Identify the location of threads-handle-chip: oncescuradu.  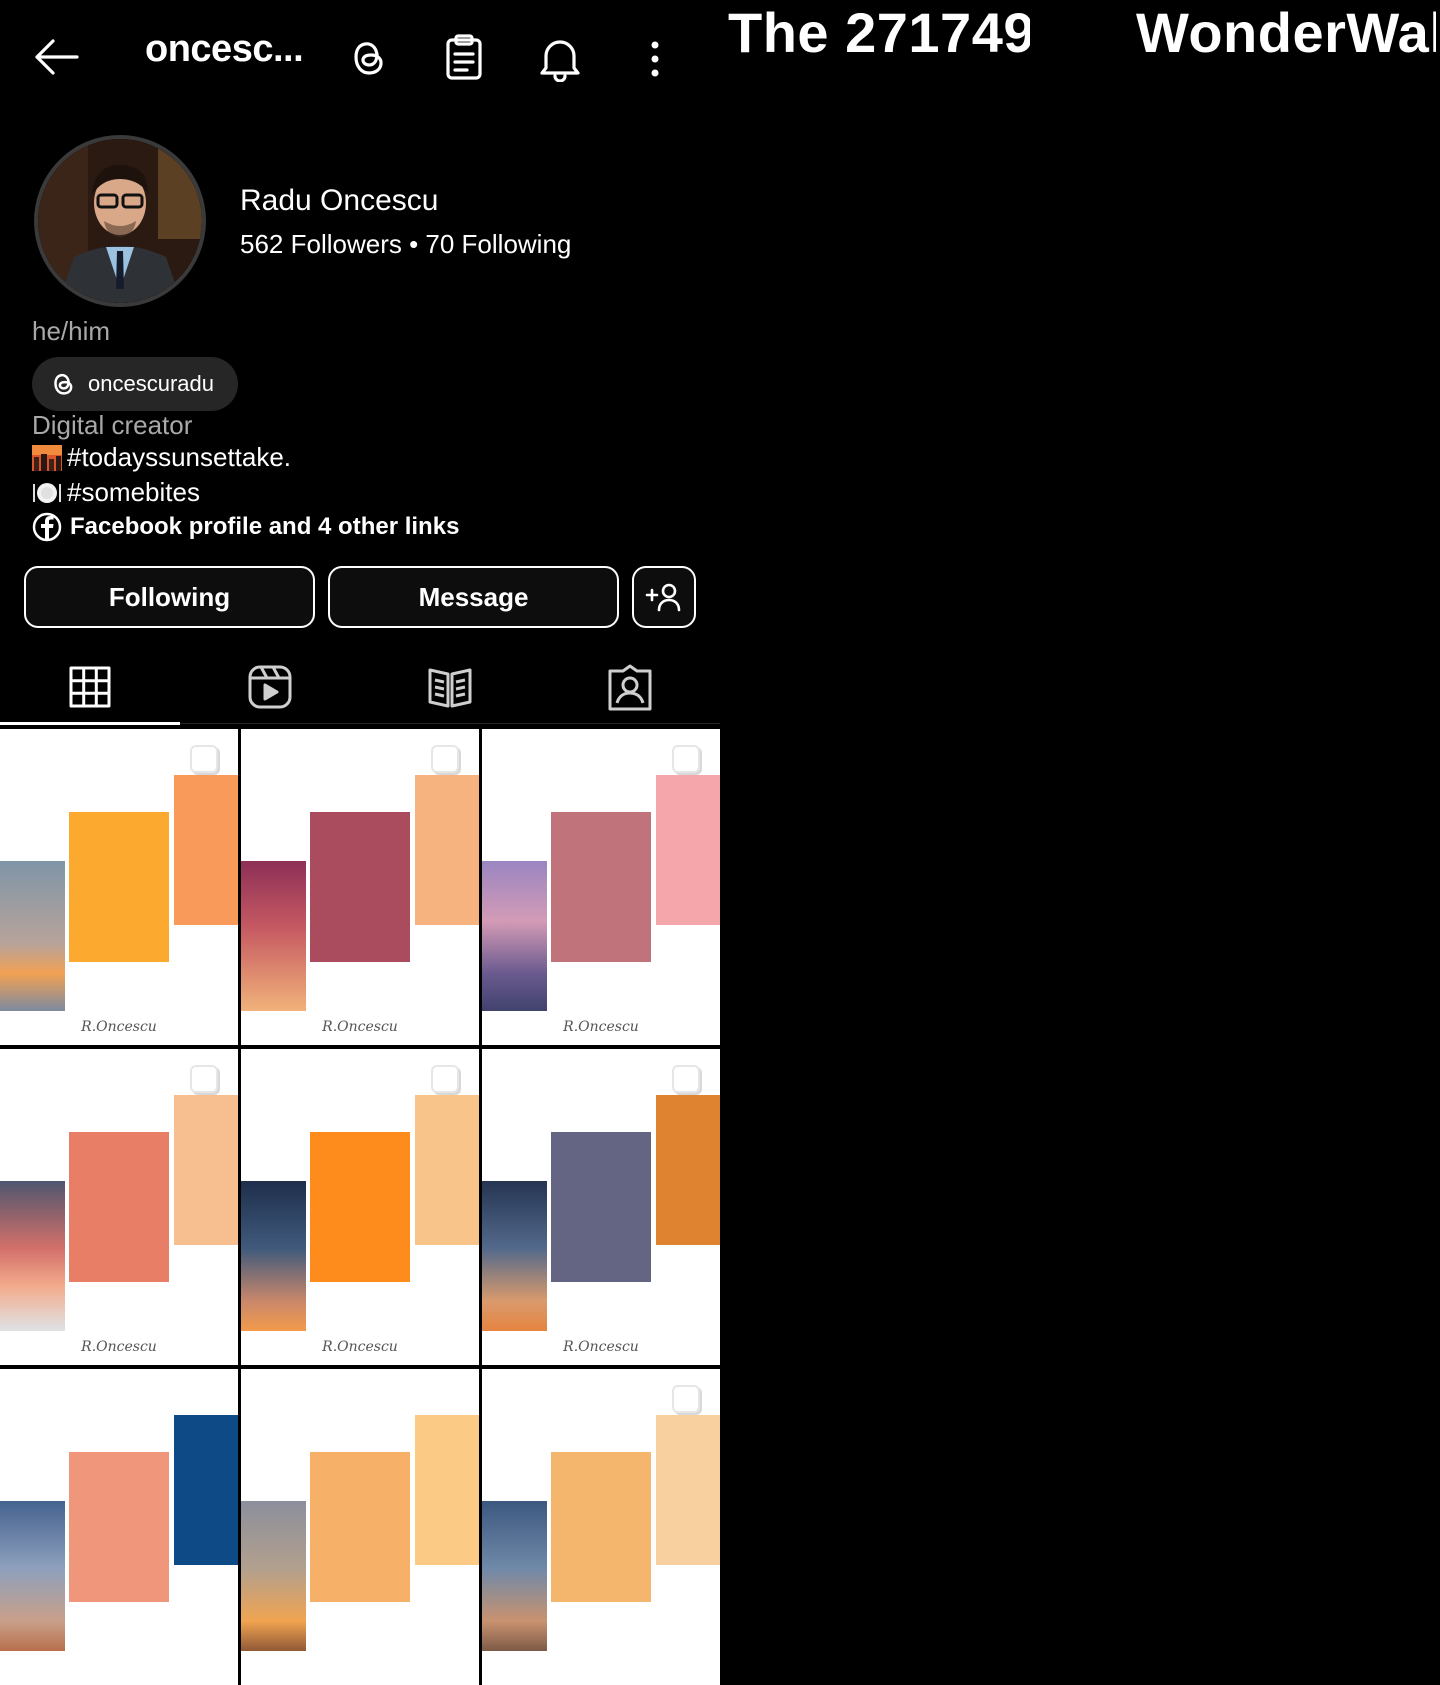
(135, 384).